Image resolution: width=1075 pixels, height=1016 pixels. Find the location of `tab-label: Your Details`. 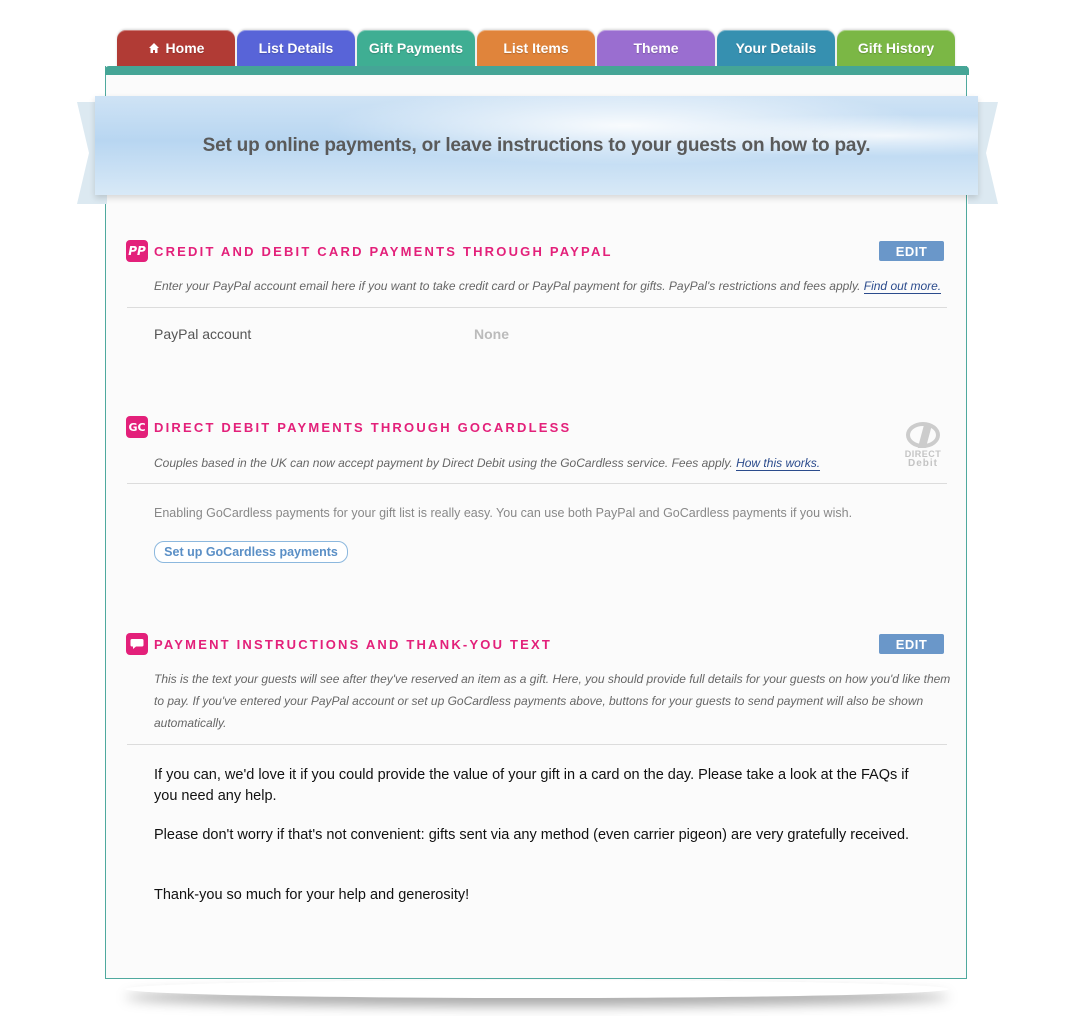

tab-label: Your Details is located at coordinates (776, 48).